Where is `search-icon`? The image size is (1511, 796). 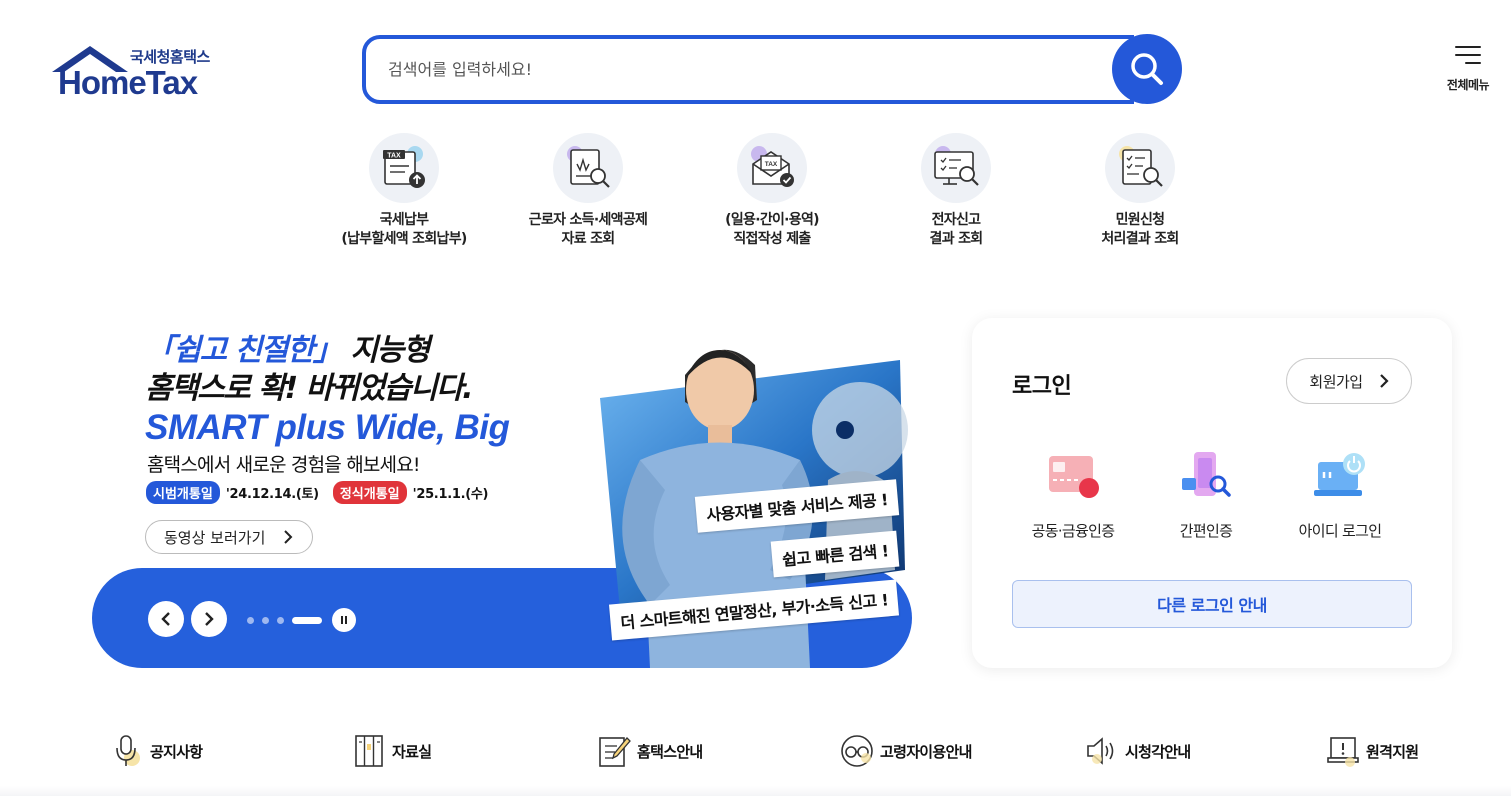 search-icon is located at coordinates (1147, 69).